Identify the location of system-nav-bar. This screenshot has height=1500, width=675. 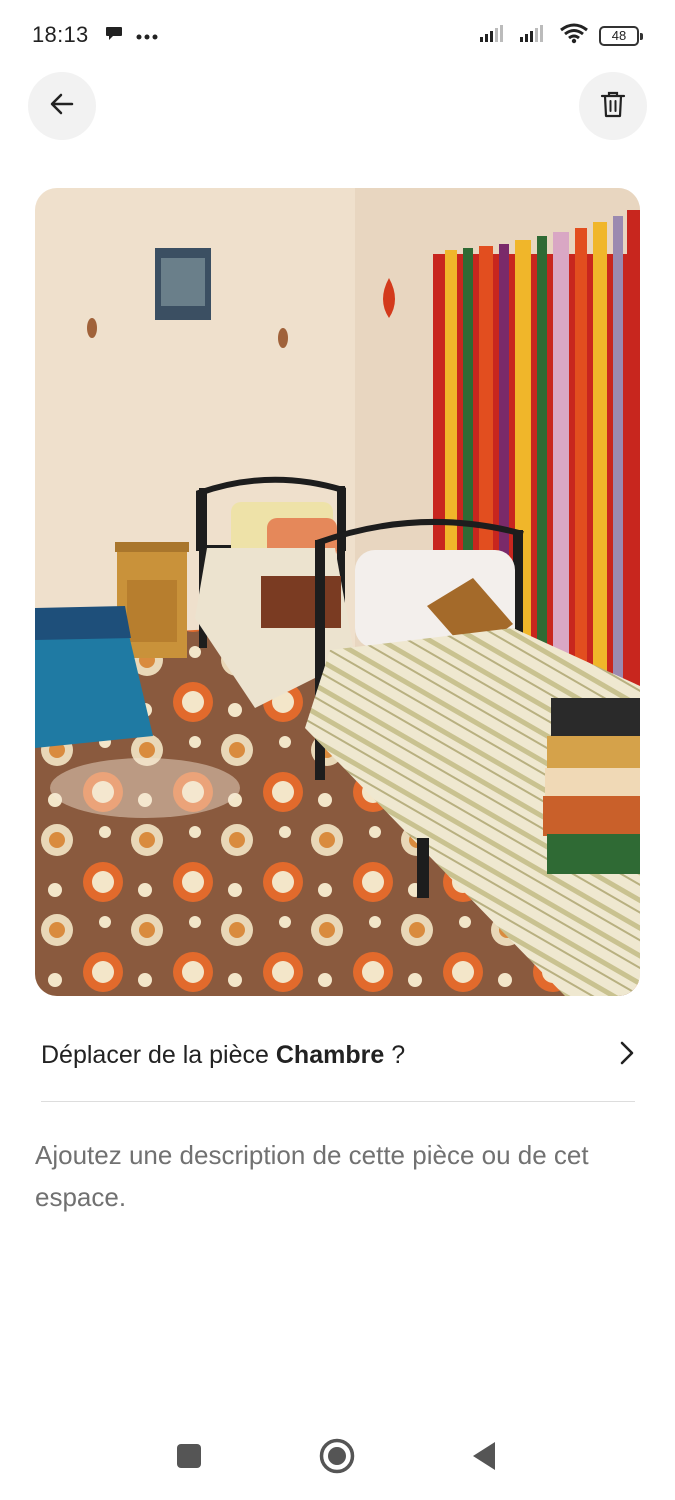
(337, 1460).